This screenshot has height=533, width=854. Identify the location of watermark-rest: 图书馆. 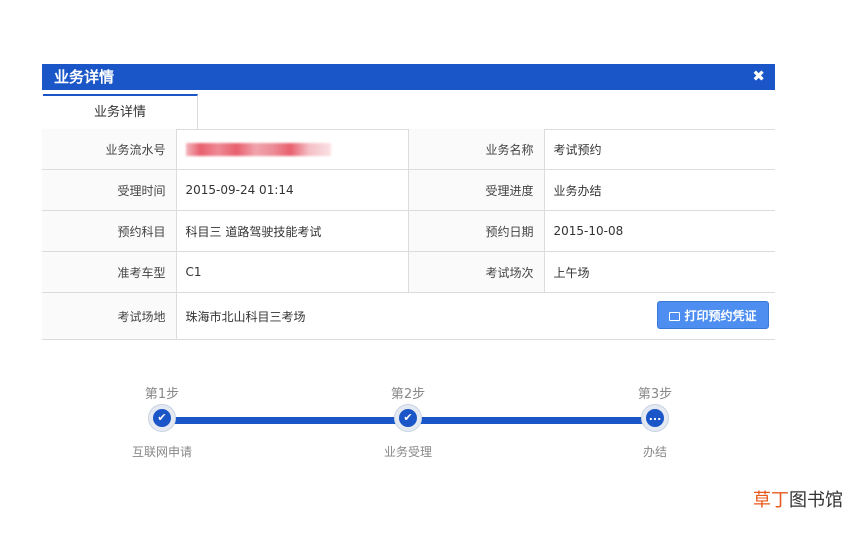
(816, 500).